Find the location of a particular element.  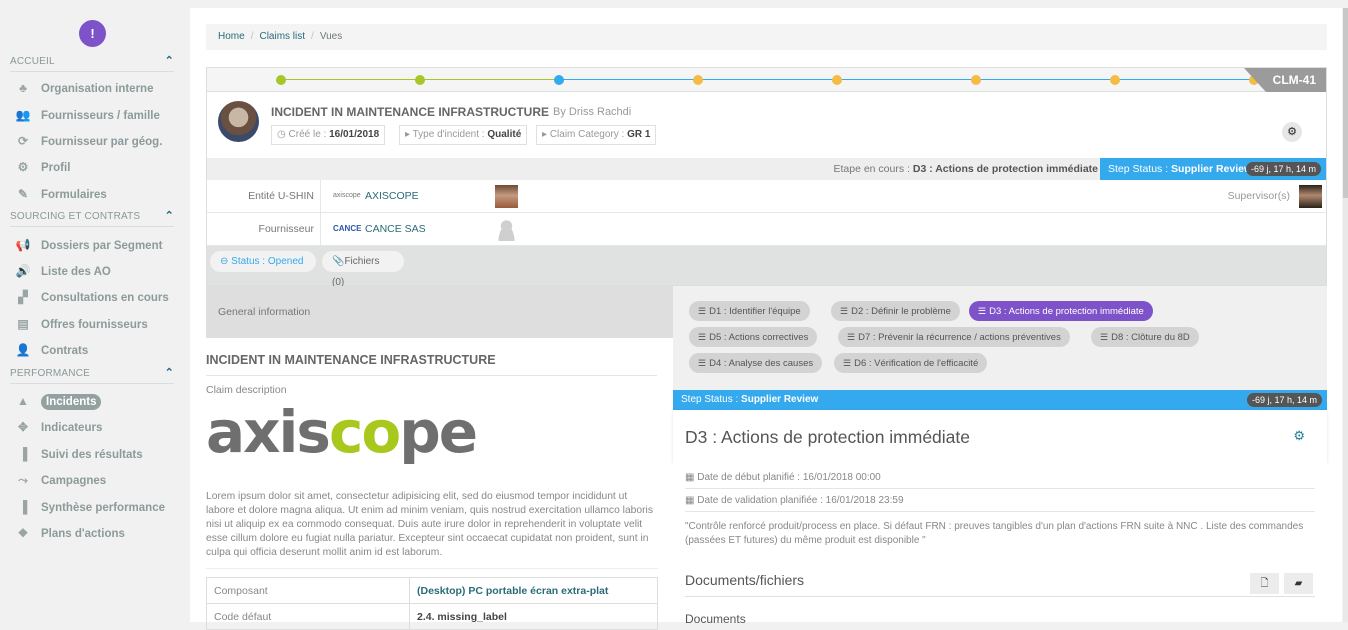

sidebar-item-label: Synthèse performance is located at coordinates (103, 508).